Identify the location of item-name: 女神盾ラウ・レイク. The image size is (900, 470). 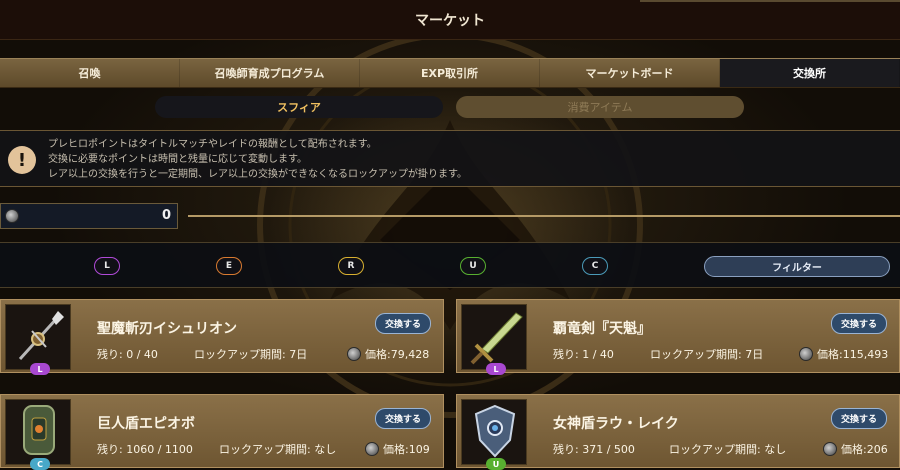
(616, 424).